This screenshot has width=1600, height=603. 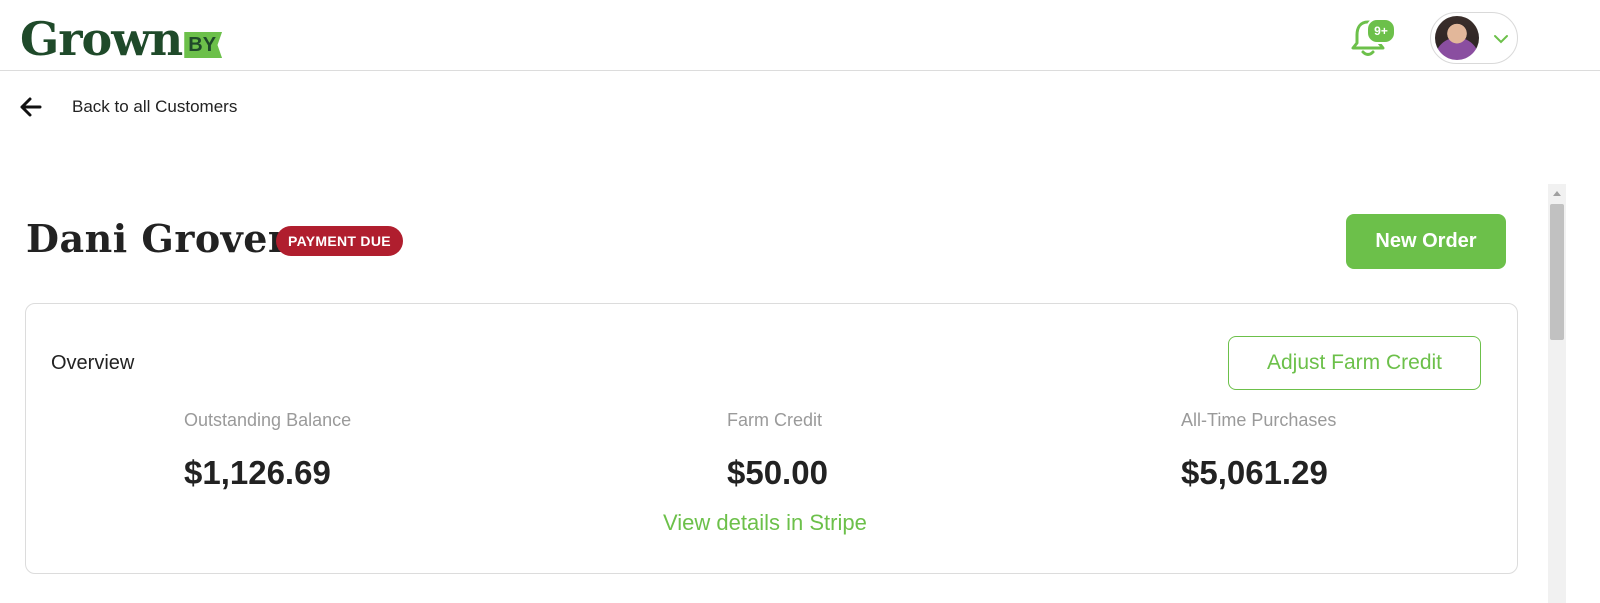 What do you see at coordinates (1557, 393) in the screenshot?
I see `vertical-scrollbar` at bounding box center [1557, 393].